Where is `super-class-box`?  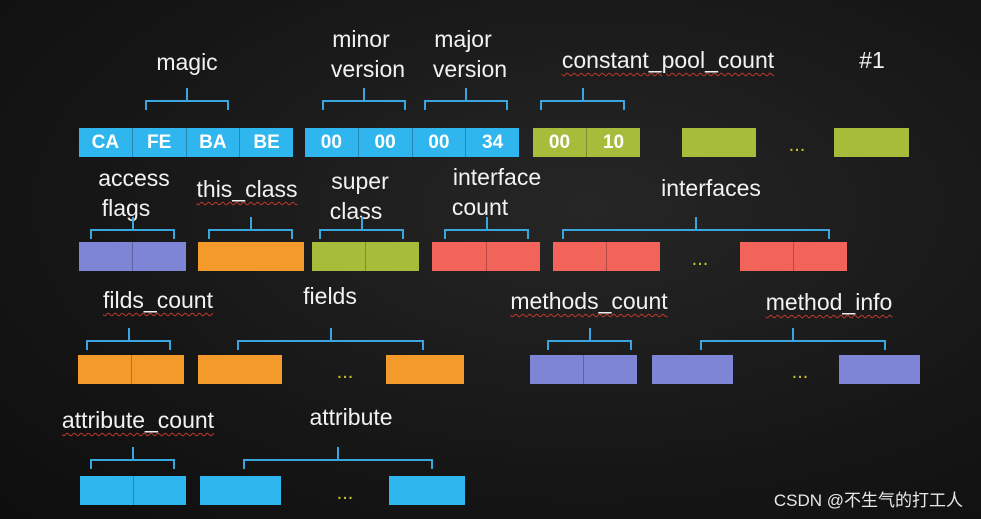
super-class-box is located at coordinates (365, 256).